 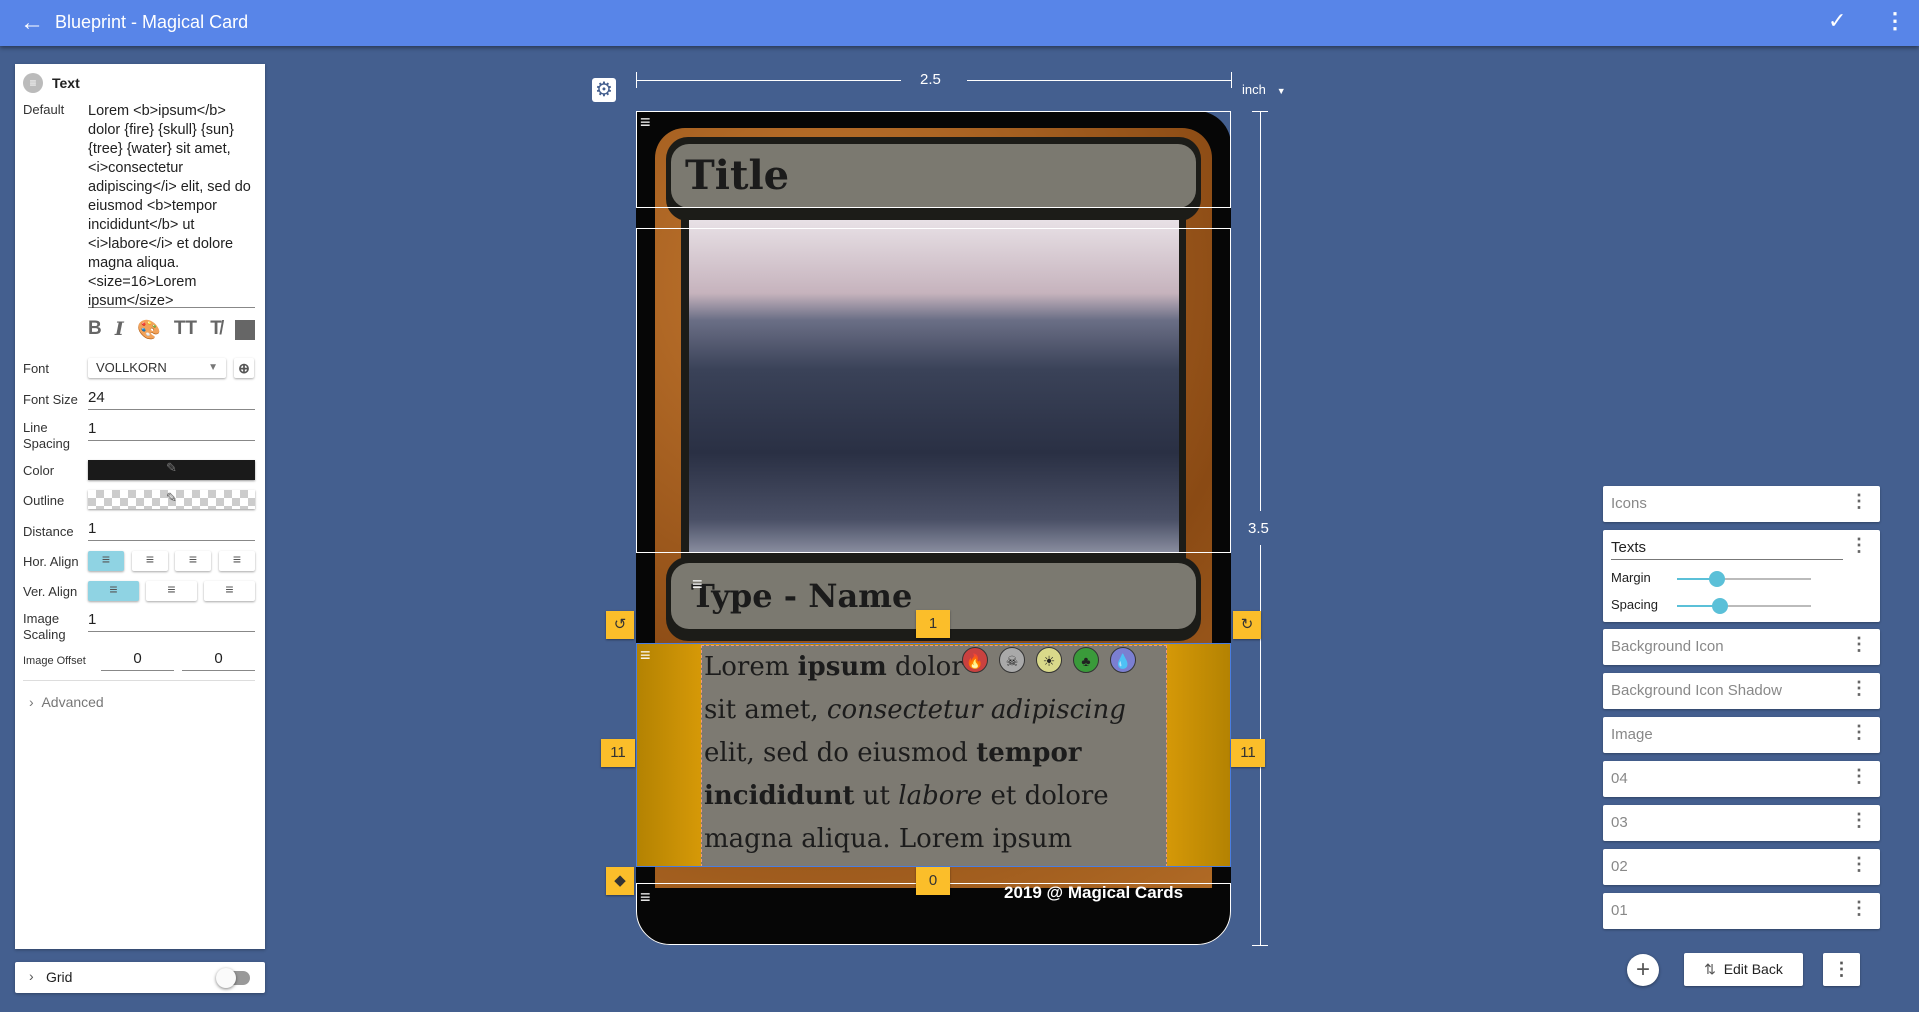 I want to click on grid-panel: › Grid, so click(x=140, y=977).